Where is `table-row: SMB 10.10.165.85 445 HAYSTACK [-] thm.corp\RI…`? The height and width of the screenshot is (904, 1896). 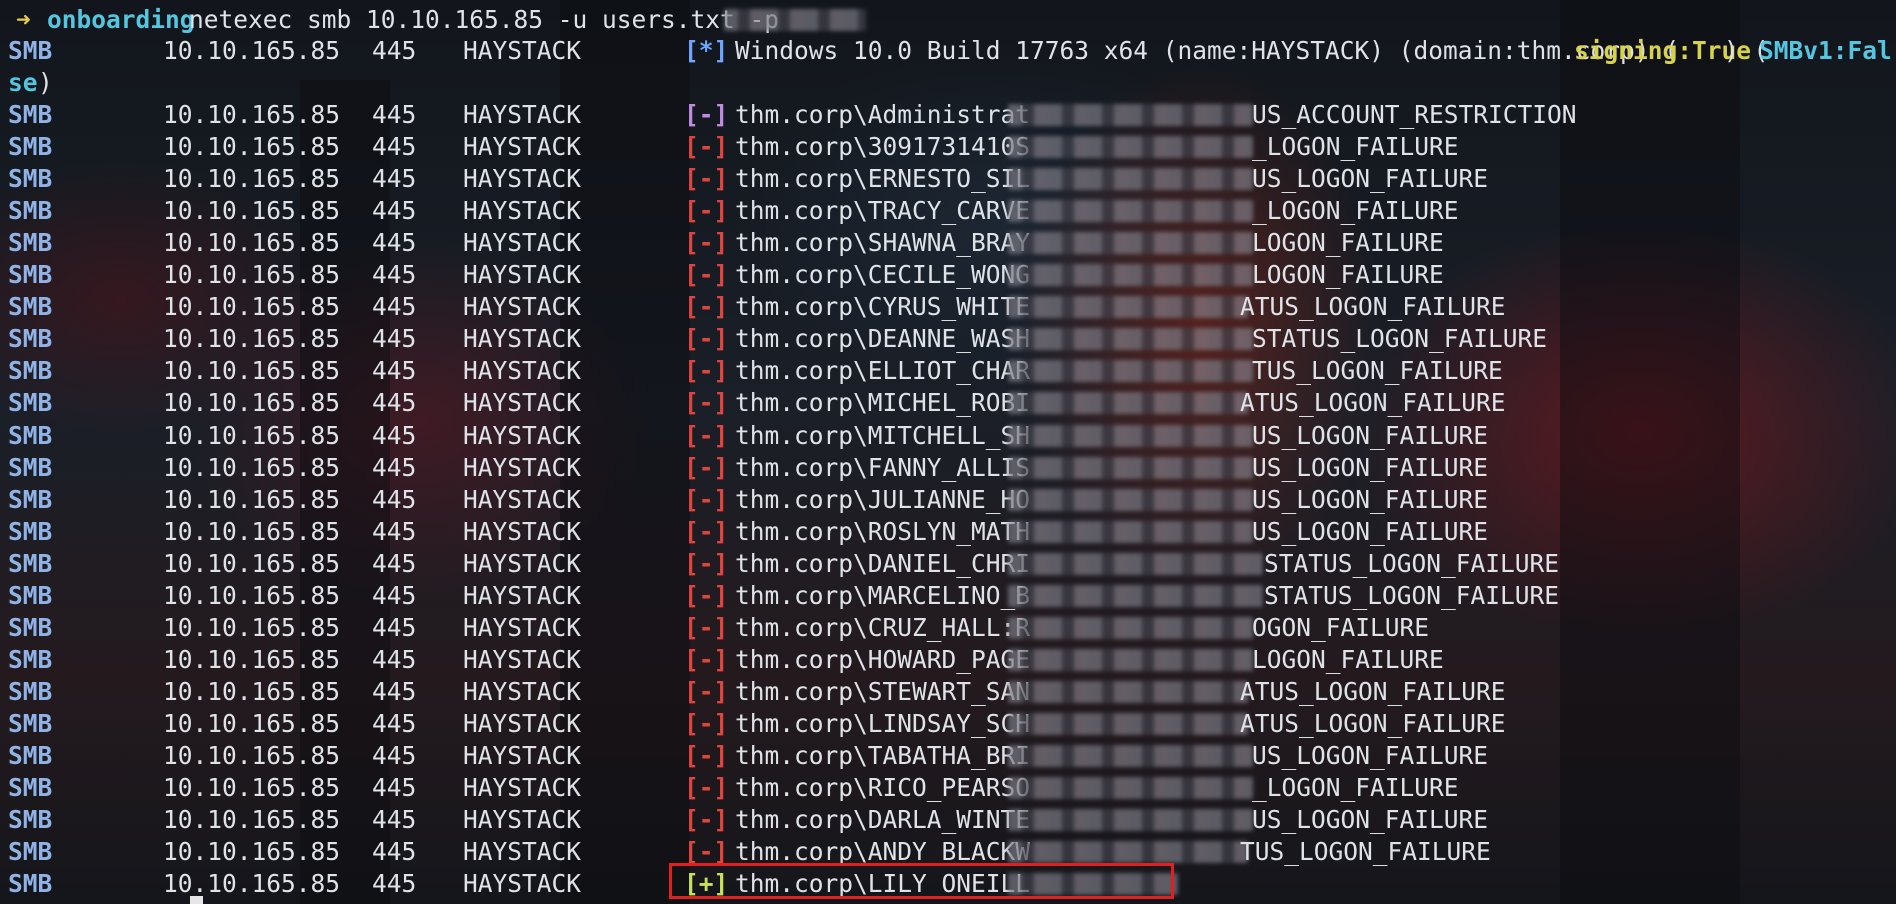
table-row: SMB 10.10.165.85 445 HAYSTACK [-] thm.corp\RI… is located at coordinates (948, 788).